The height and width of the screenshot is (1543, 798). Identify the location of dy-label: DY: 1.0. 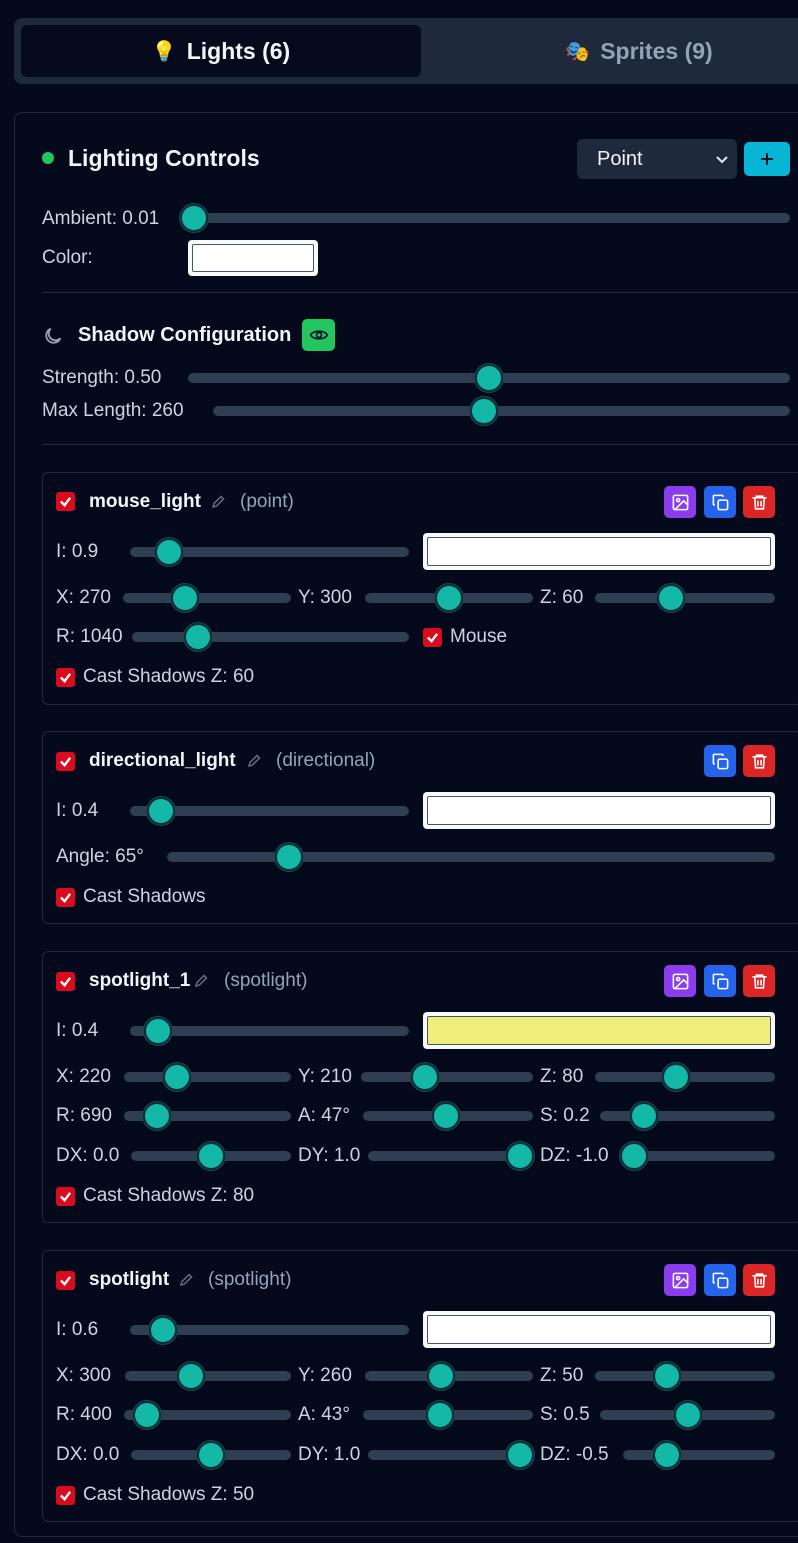
(329, 1155).